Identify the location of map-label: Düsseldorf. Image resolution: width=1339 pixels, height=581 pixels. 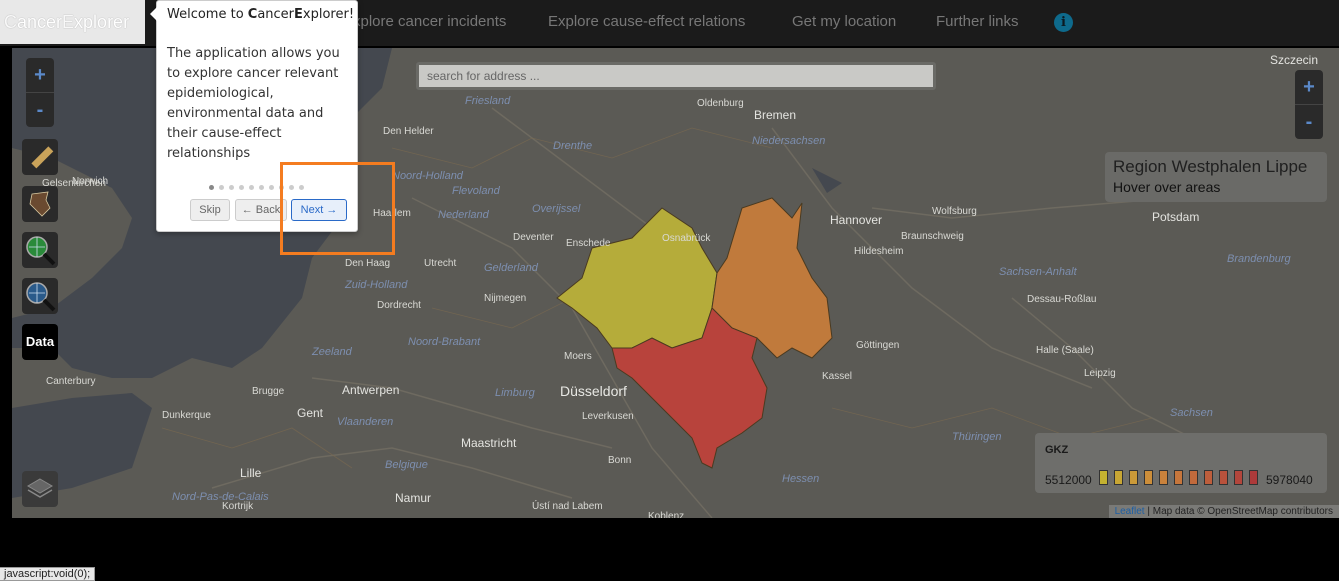
(593, 391).